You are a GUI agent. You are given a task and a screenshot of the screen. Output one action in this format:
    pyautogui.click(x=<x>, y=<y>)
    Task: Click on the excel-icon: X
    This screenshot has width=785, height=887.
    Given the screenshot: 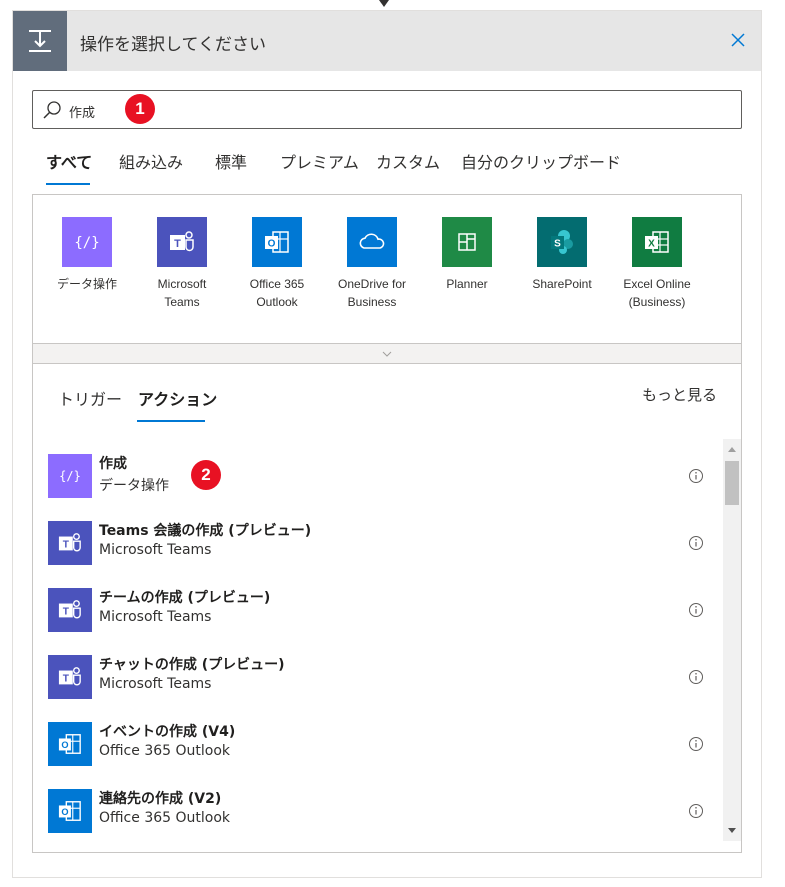 What is the action you would take?
    pyautogui.click(x=657, y=242)
    